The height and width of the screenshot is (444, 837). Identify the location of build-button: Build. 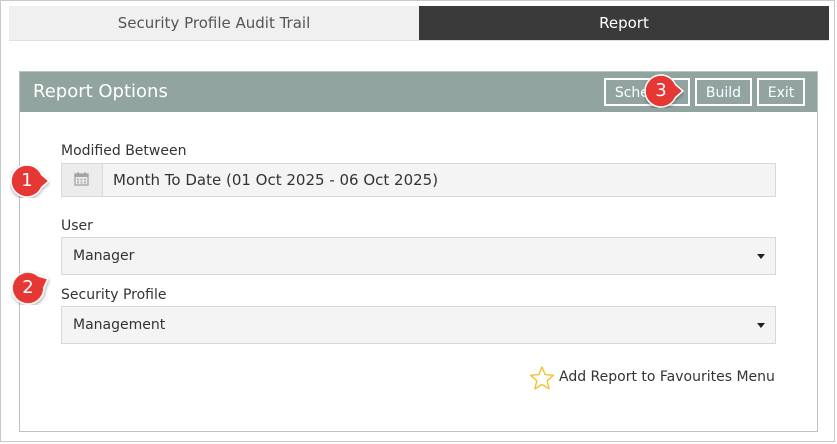
(723, 92).